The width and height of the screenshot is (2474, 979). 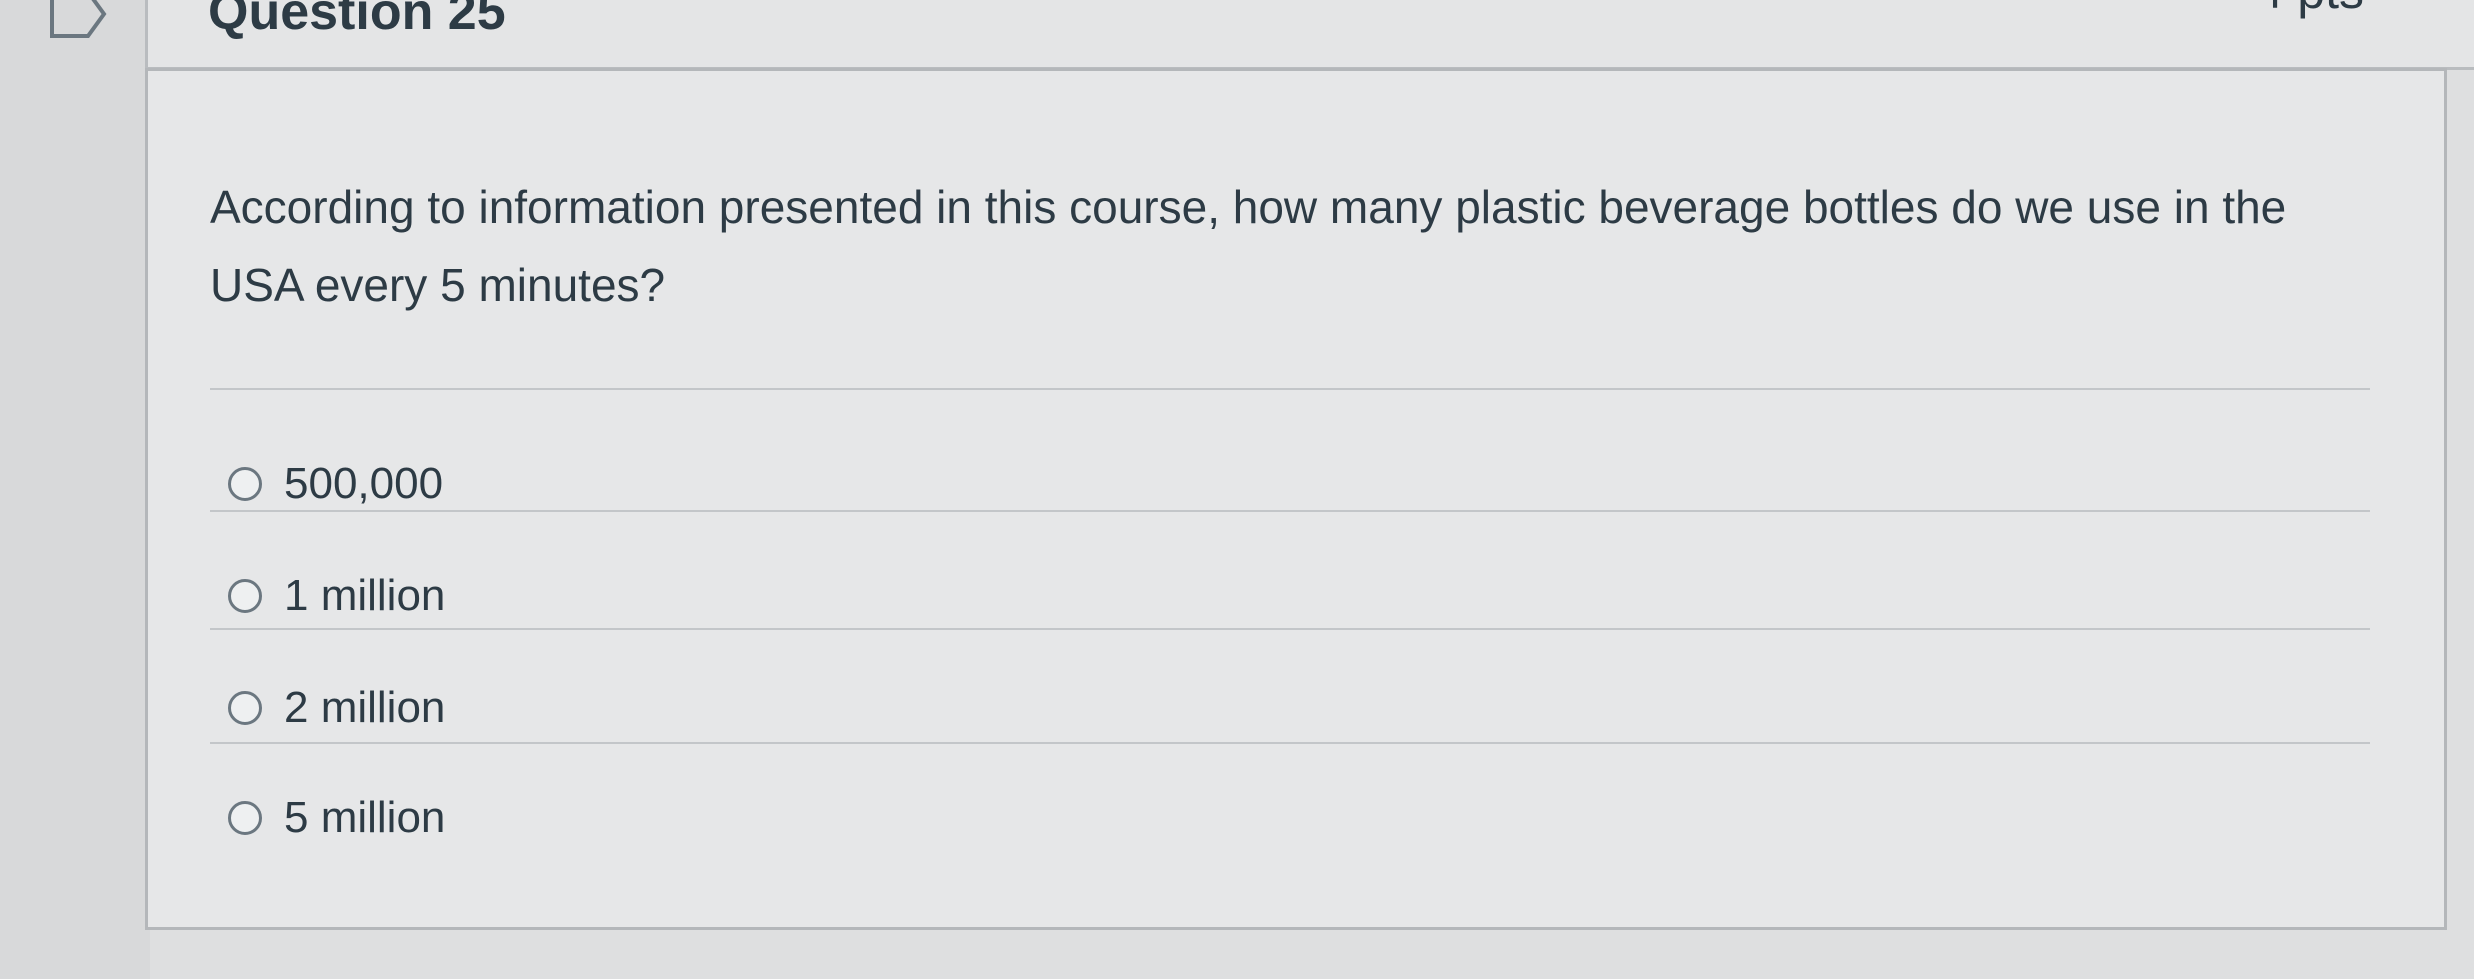 I want to click on question-points: 4 pts, so click(x=2310, y=10).